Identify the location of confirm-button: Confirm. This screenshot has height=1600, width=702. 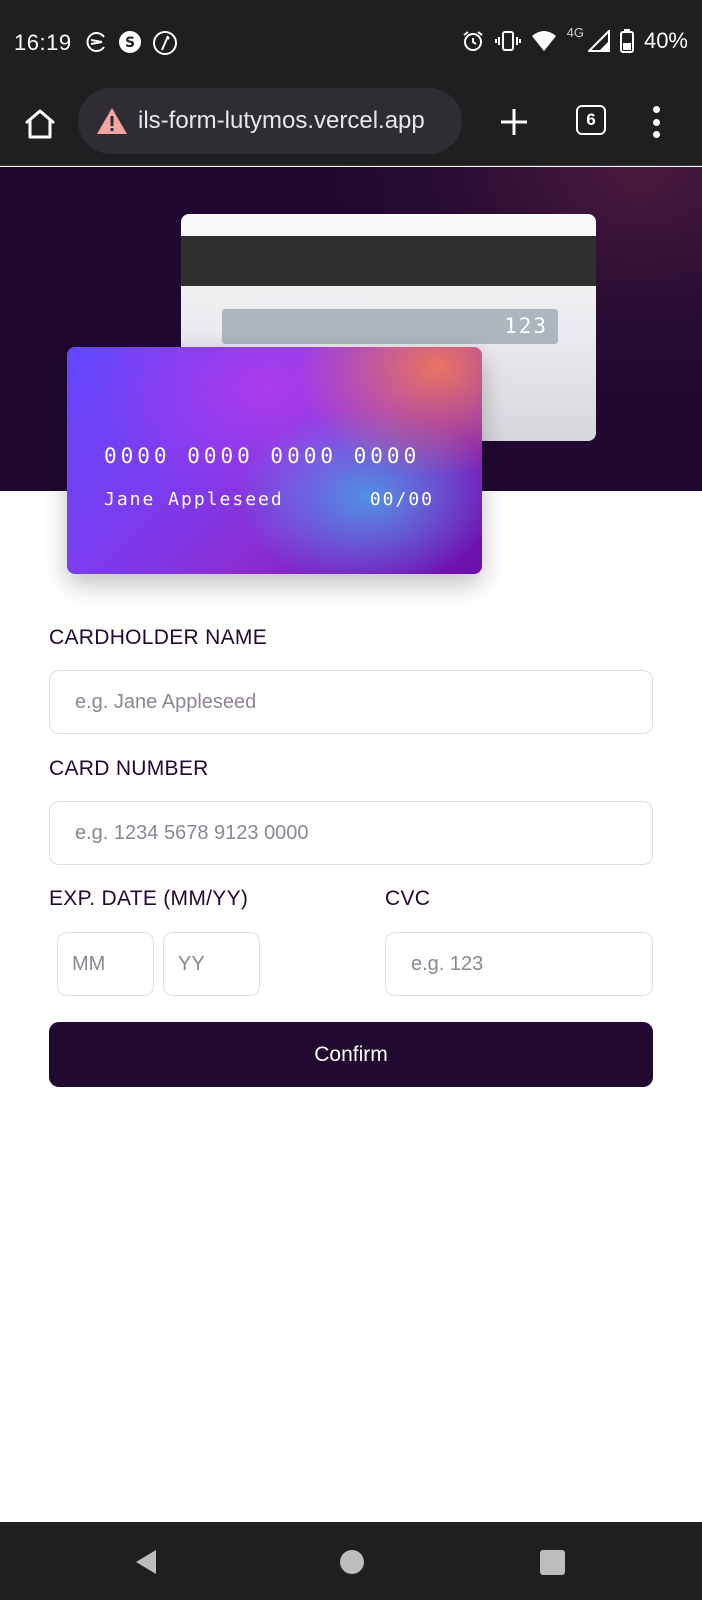
(351, 1054).